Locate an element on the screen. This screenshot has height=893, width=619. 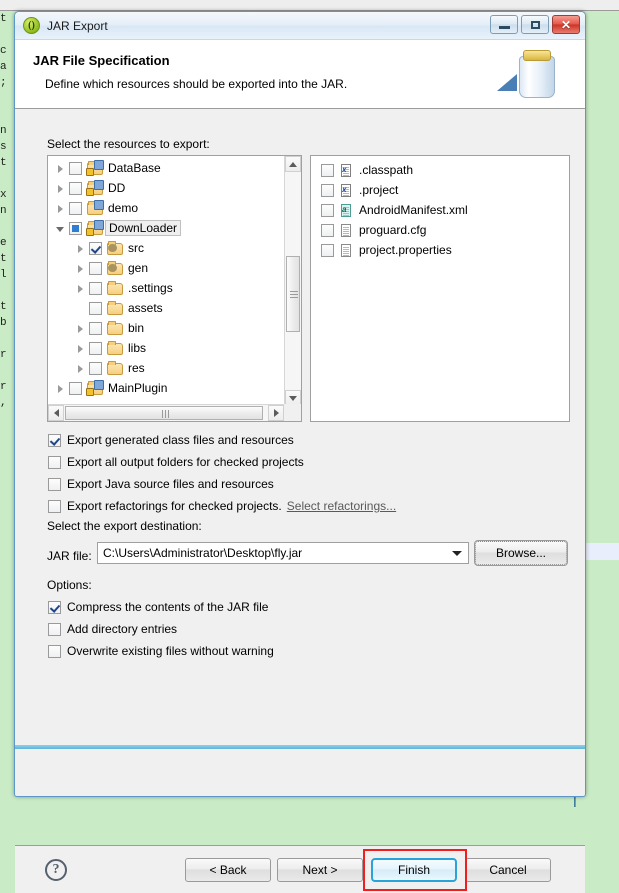
tree-vertical-scrollbar is located at coordinates (292, 281).